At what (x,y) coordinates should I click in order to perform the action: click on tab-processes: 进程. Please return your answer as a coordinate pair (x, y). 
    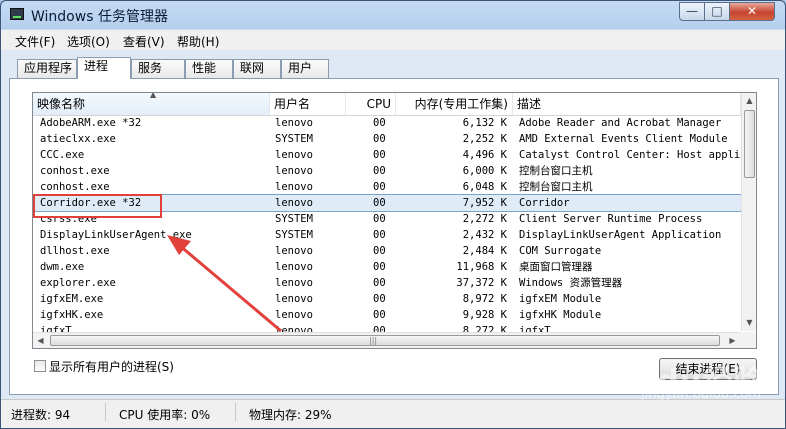
    Looking at the image, I should click on (104, 68).